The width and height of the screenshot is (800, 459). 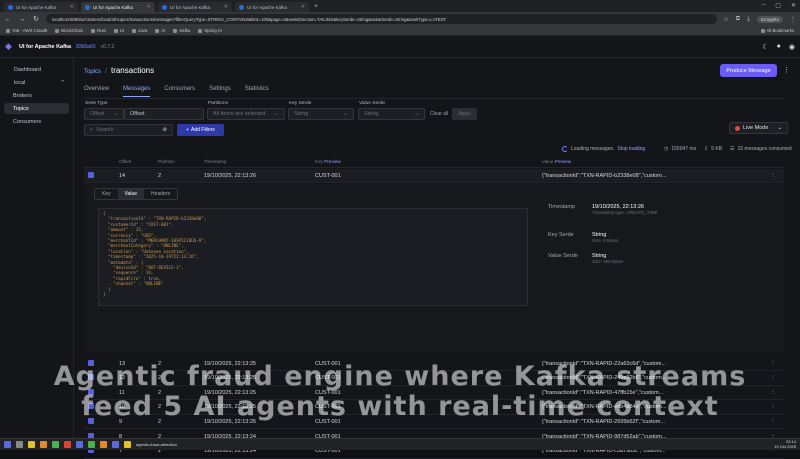 What do you see at coordinates (321, 114) in the screenshot?
I see `key-serde-select: String ⌄` at bounding box center [321, 114].